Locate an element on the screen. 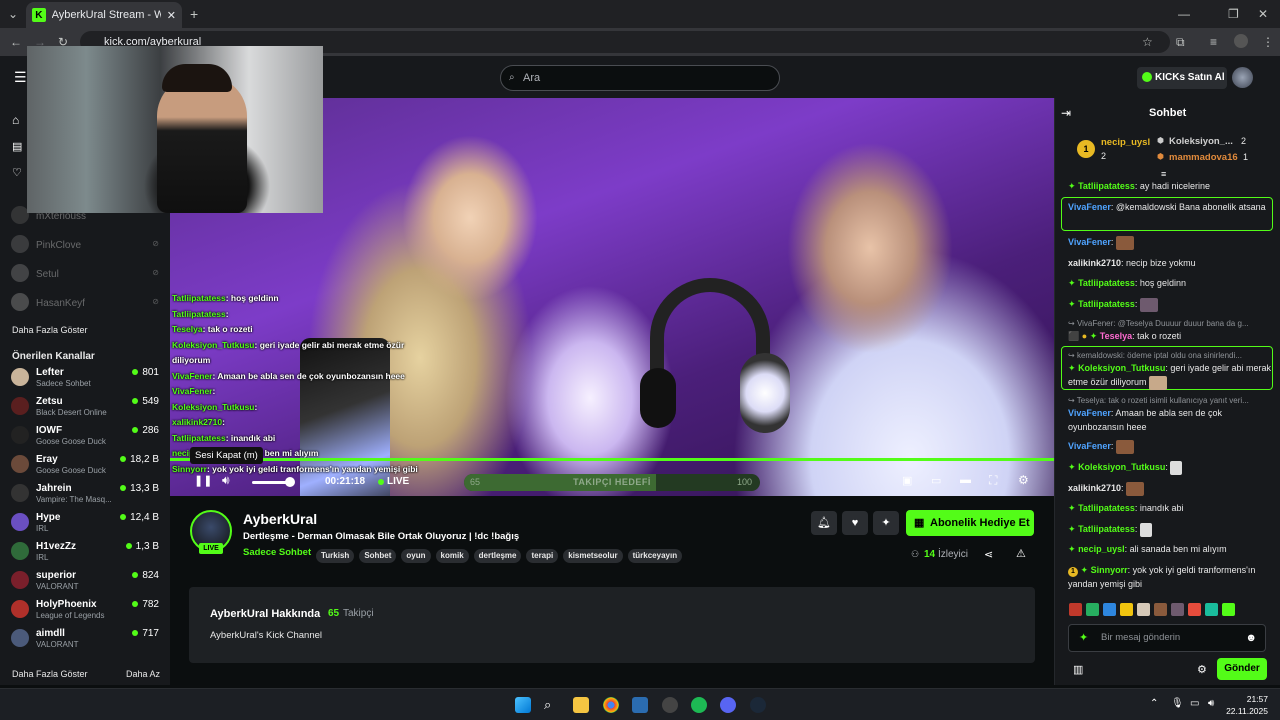  chat-settings-icon: ⚙ is located at coordinates (1202, 669).